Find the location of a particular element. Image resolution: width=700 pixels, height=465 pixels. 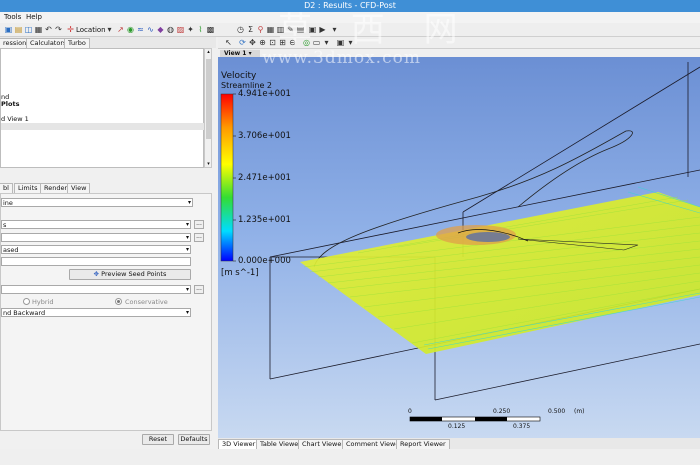

surface-icon: ▩ is located at coordinates (210, 29).